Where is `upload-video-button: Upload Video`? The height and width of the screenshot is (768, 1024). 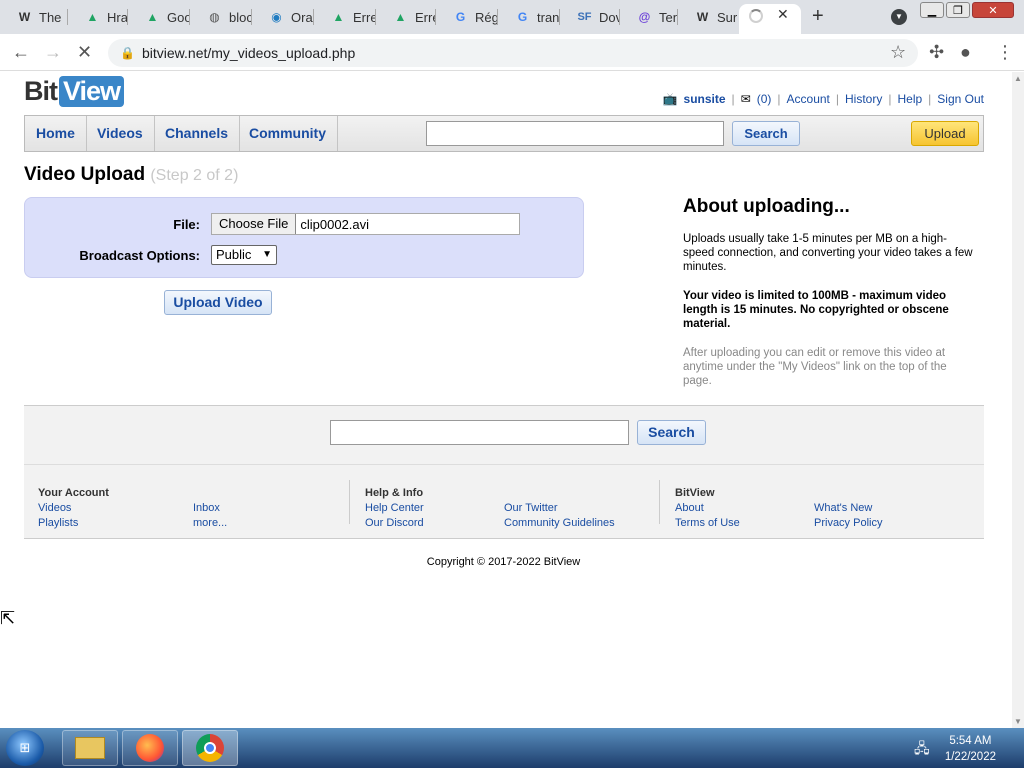
upload-video-button: Upload Video is located at coordinates (218, 302).